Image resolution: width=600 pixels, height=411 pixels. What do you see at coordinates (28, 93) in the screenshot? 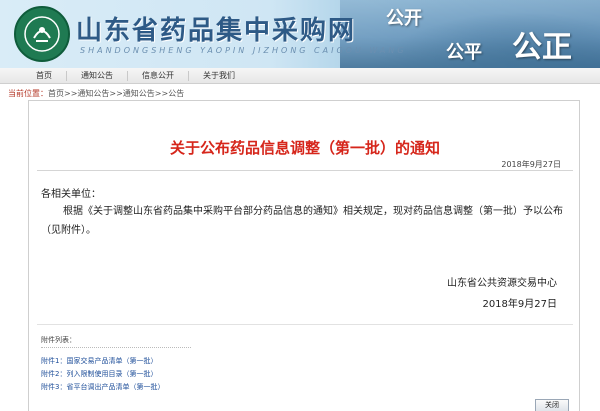
I see `breadcrumb-label: 当前位置：` at bounding box center [28, 93].